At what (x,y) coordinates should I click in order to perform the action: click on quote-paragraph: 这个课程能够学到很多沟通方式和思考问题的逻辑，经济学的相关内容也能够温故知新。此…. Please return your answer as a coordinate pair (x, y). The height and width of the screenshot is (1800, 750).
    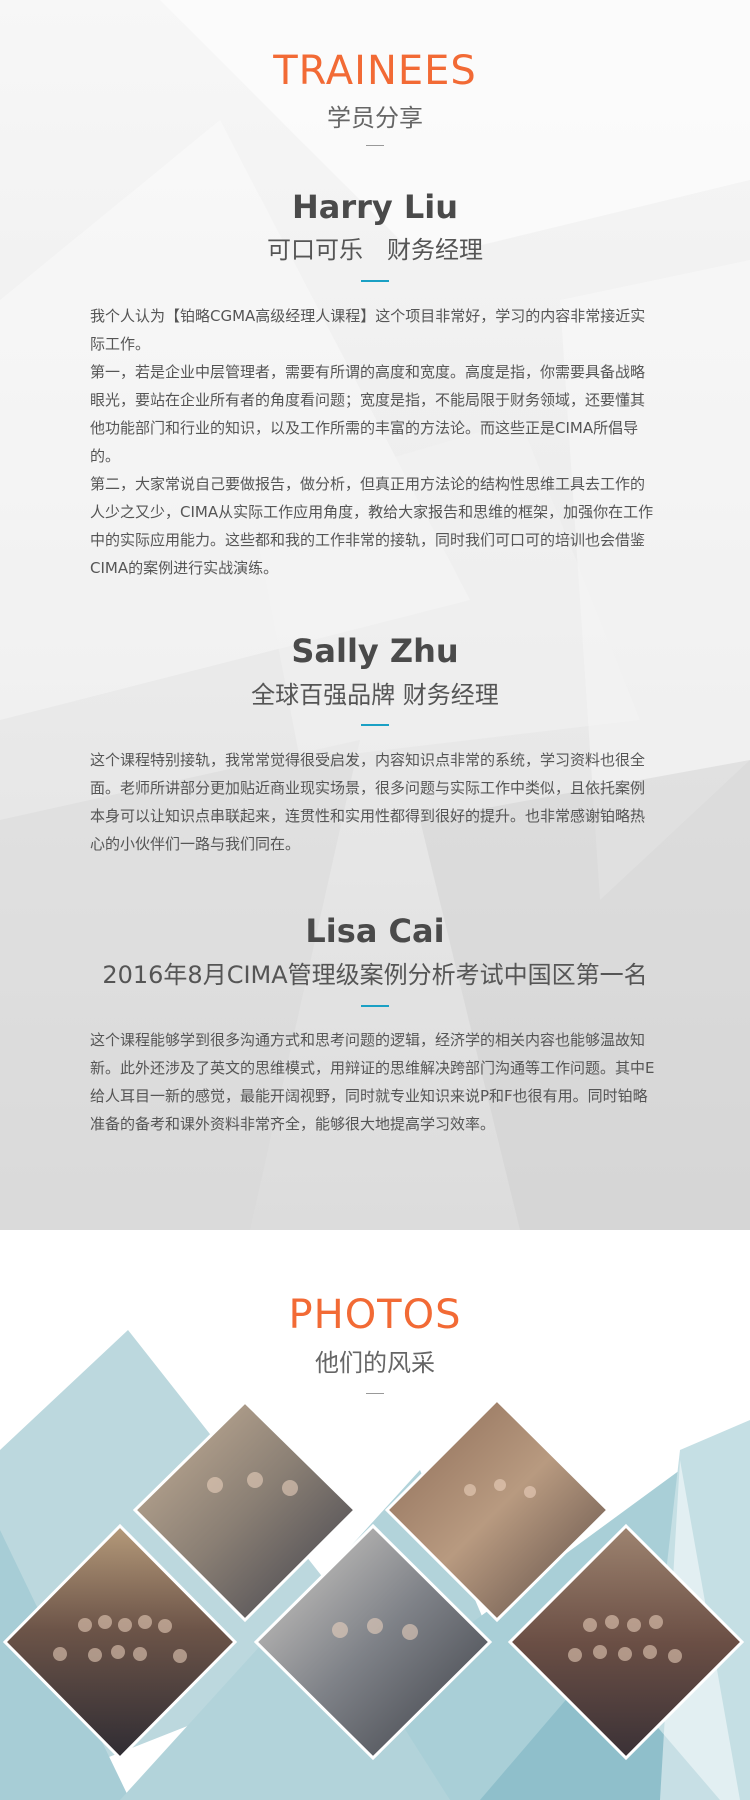
    Looking at the image, I should click on (372, 1082).